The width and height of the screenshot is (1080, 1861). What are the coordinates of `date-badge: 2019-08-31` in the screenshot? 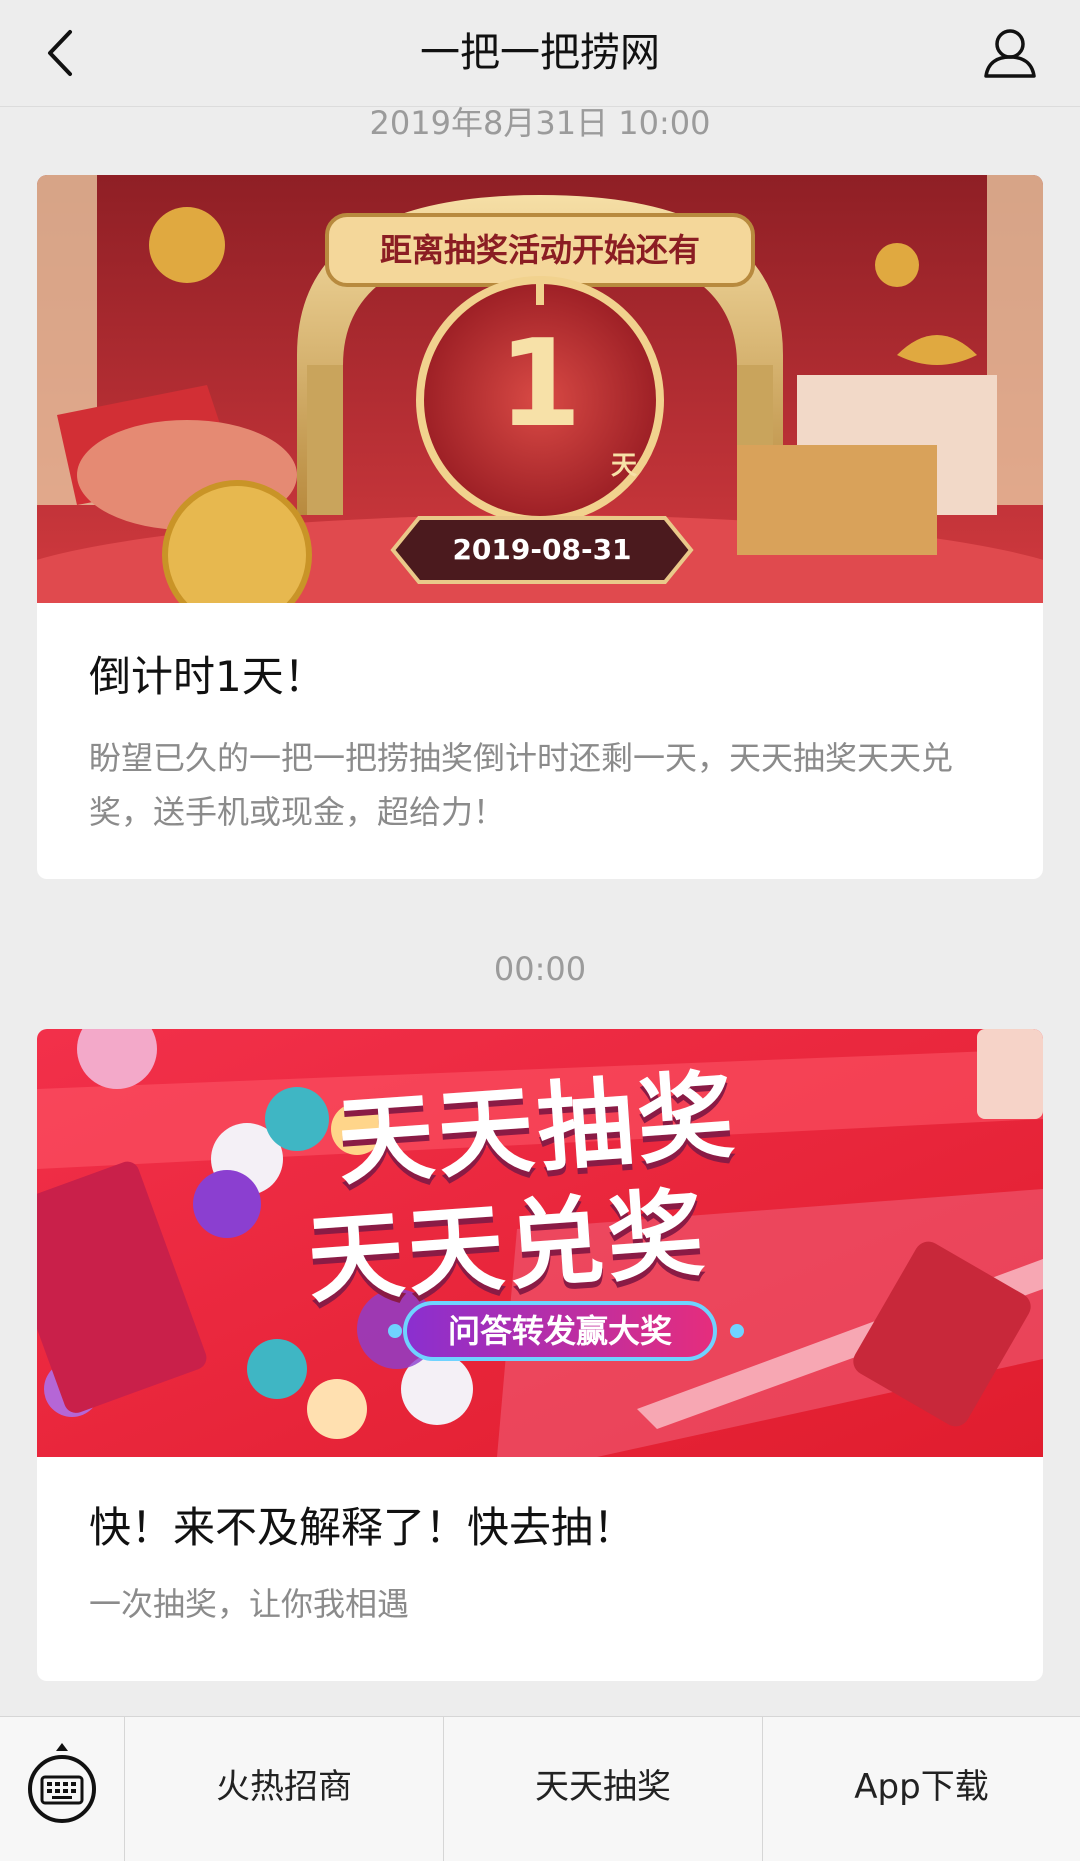 It's located at (542, 549).